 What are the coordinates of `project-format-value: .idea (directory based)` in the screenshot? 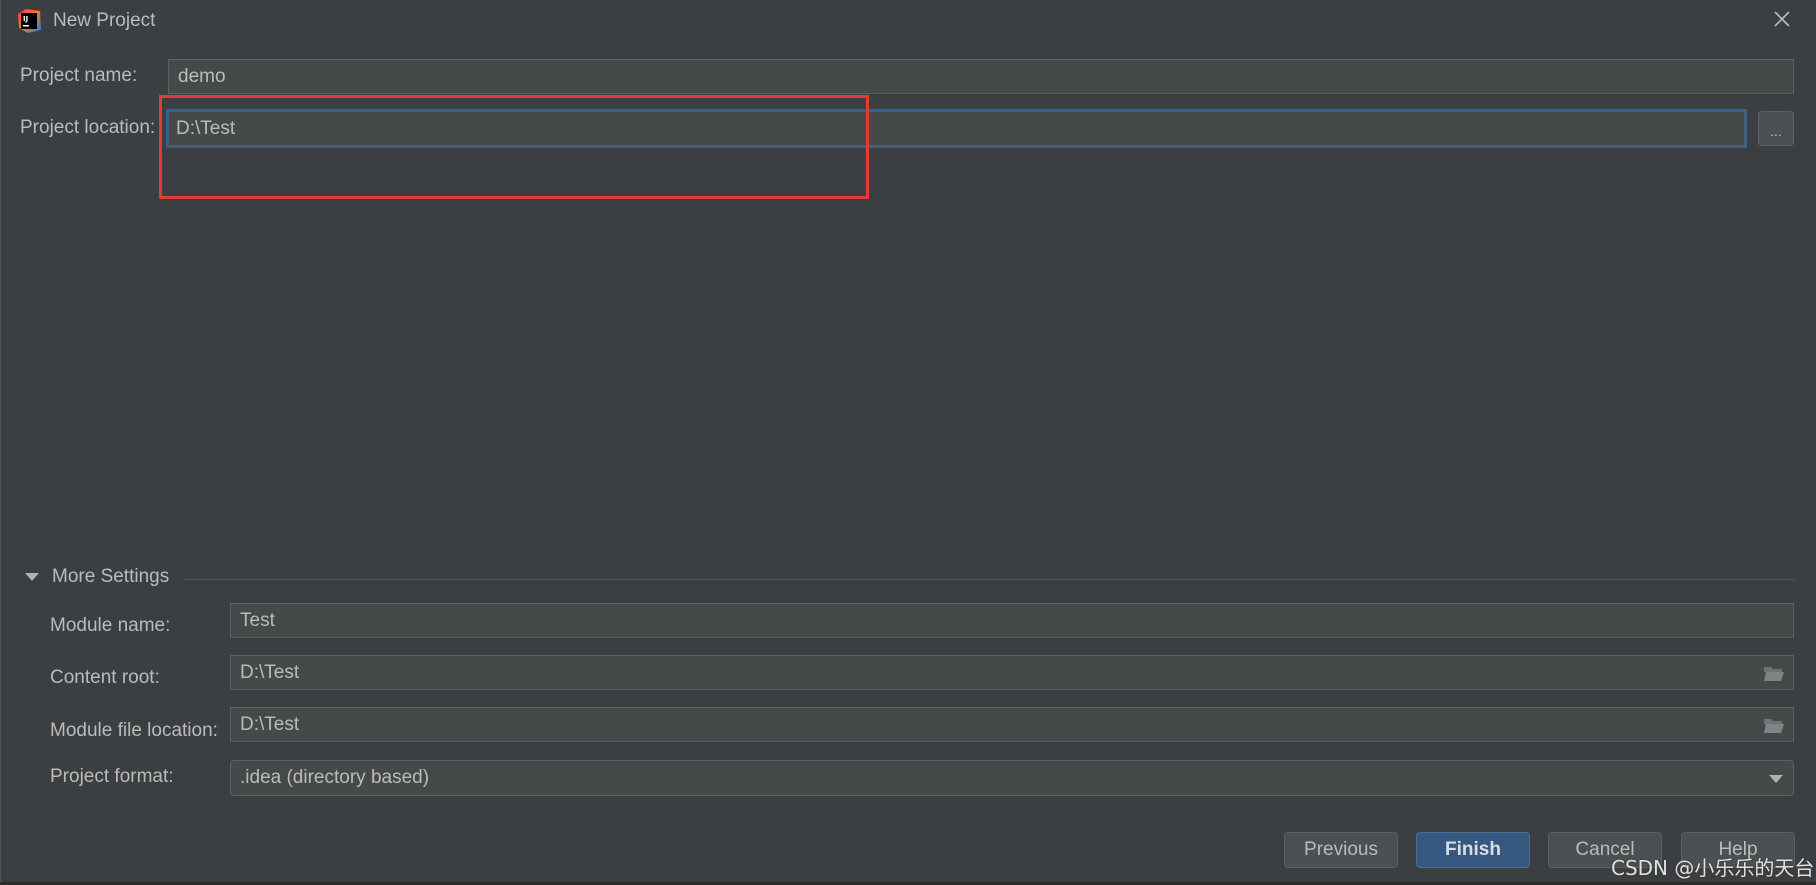 It's located at (335, 777).